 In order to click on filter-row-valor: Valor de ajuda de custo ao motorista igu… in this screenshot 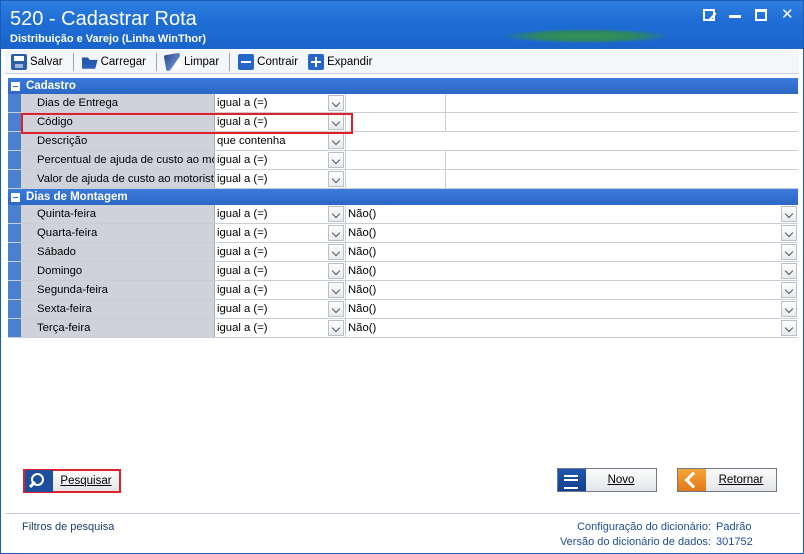, I will do `click(403, 179)`.